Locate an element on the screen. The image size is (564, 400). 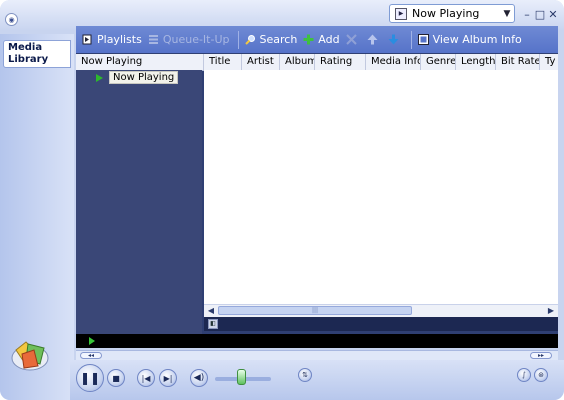
horizontal-scrollbar: ◀ ||| ▶ is located at coordinates (381, 310).